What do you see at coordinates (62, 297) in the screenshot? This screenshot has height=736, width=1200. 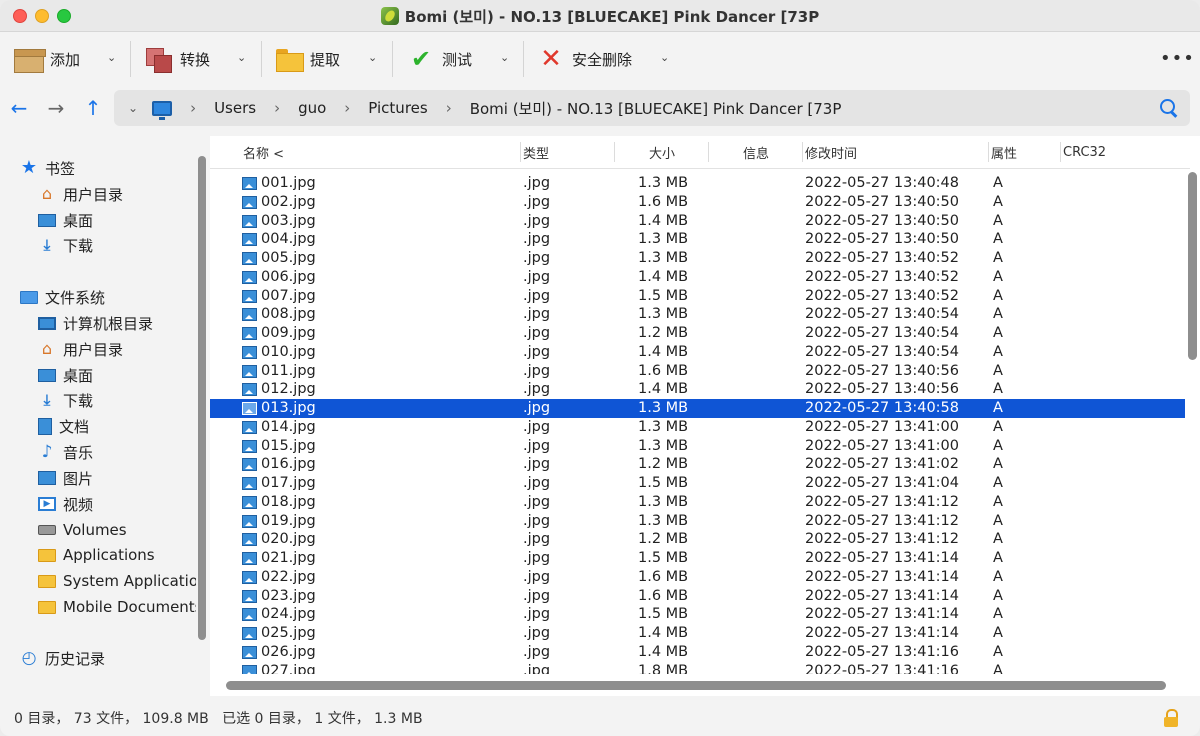 I see `sidebar-header-filesystem: 文件系统` at bounding box center [62, 297].